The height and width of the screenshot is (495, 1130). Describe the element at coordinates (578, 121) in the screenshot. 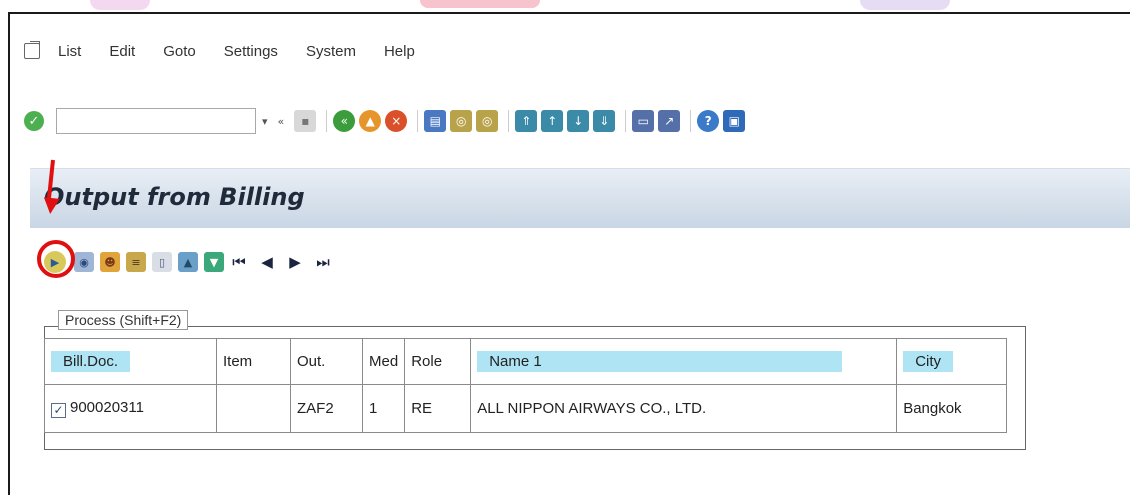

I see `next-page-icon: ↓` at that location.